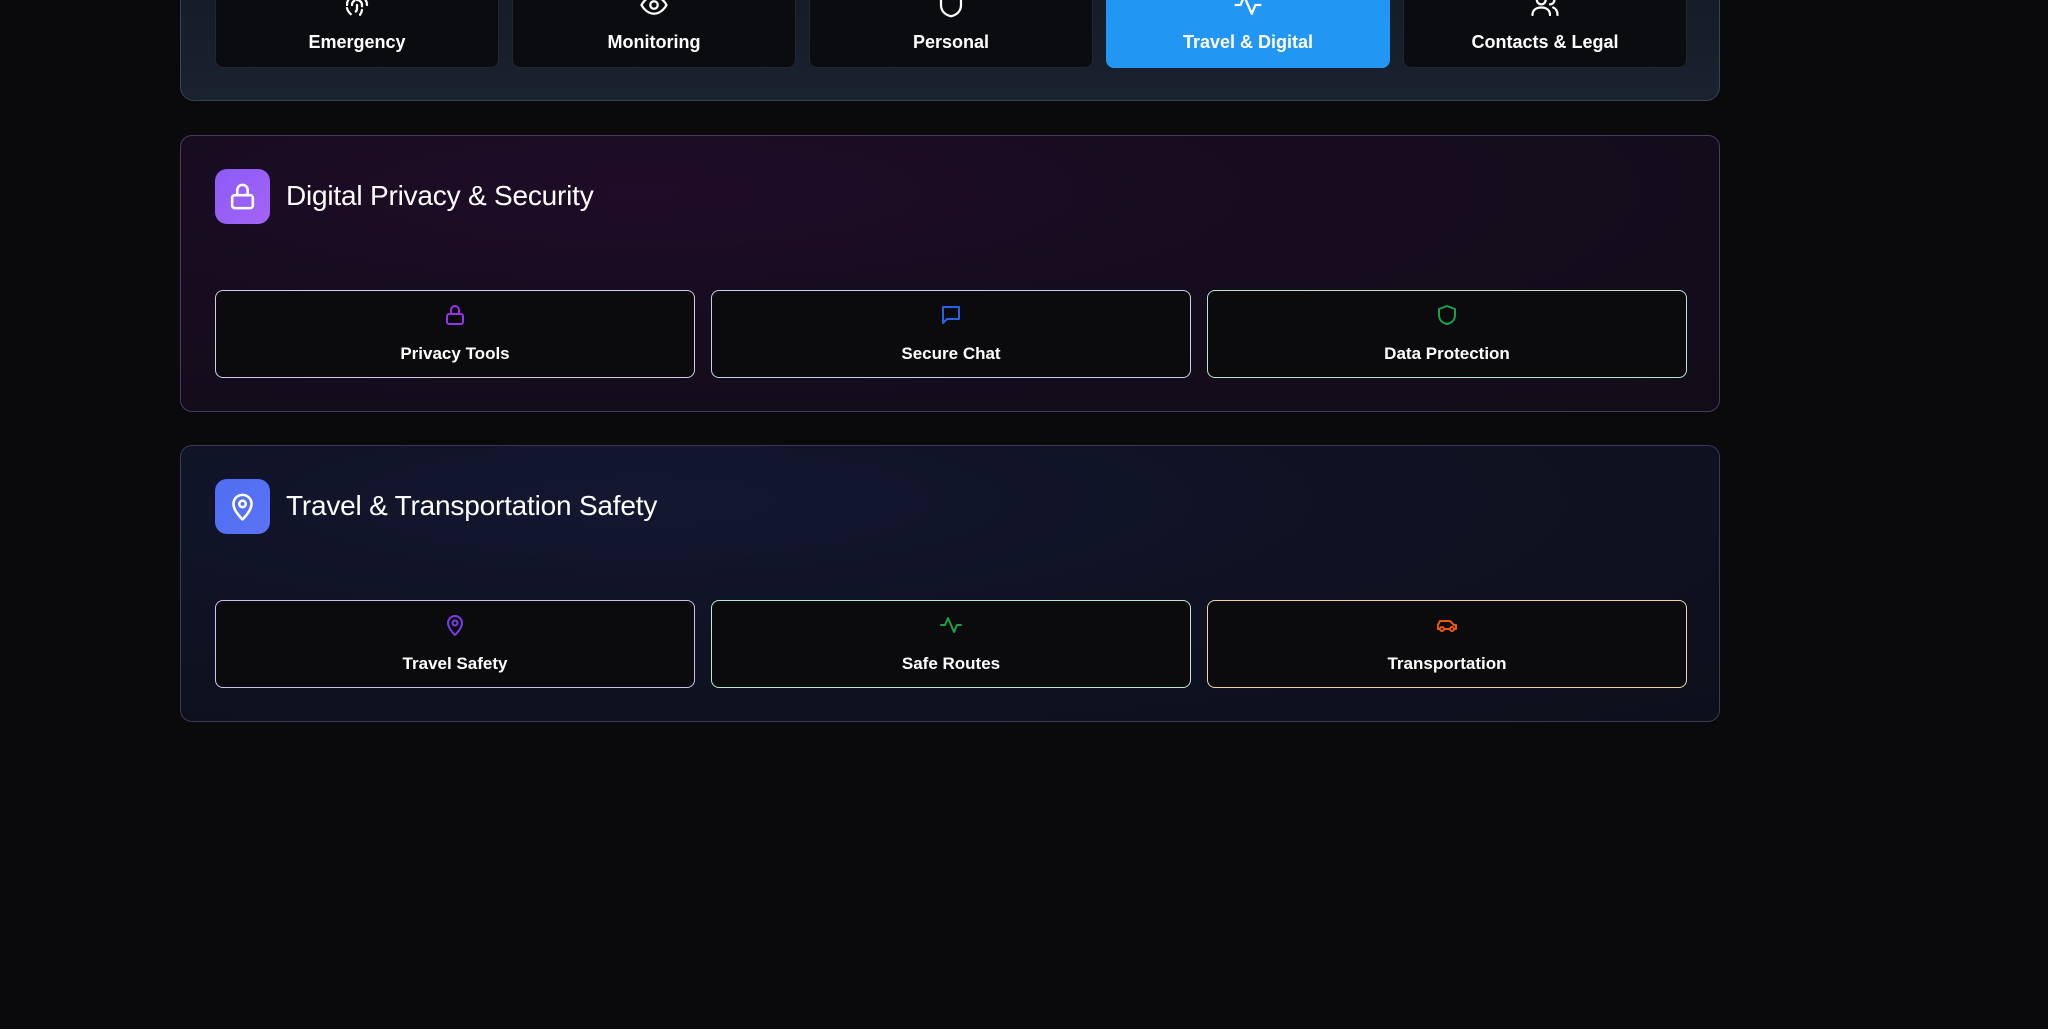 The height and width of the screenshot is (1029, 2048). What do you see at coordinates (357, 42) in the screenshot?
I see `tab-label: Emergency` at bounding box center [357, 42].